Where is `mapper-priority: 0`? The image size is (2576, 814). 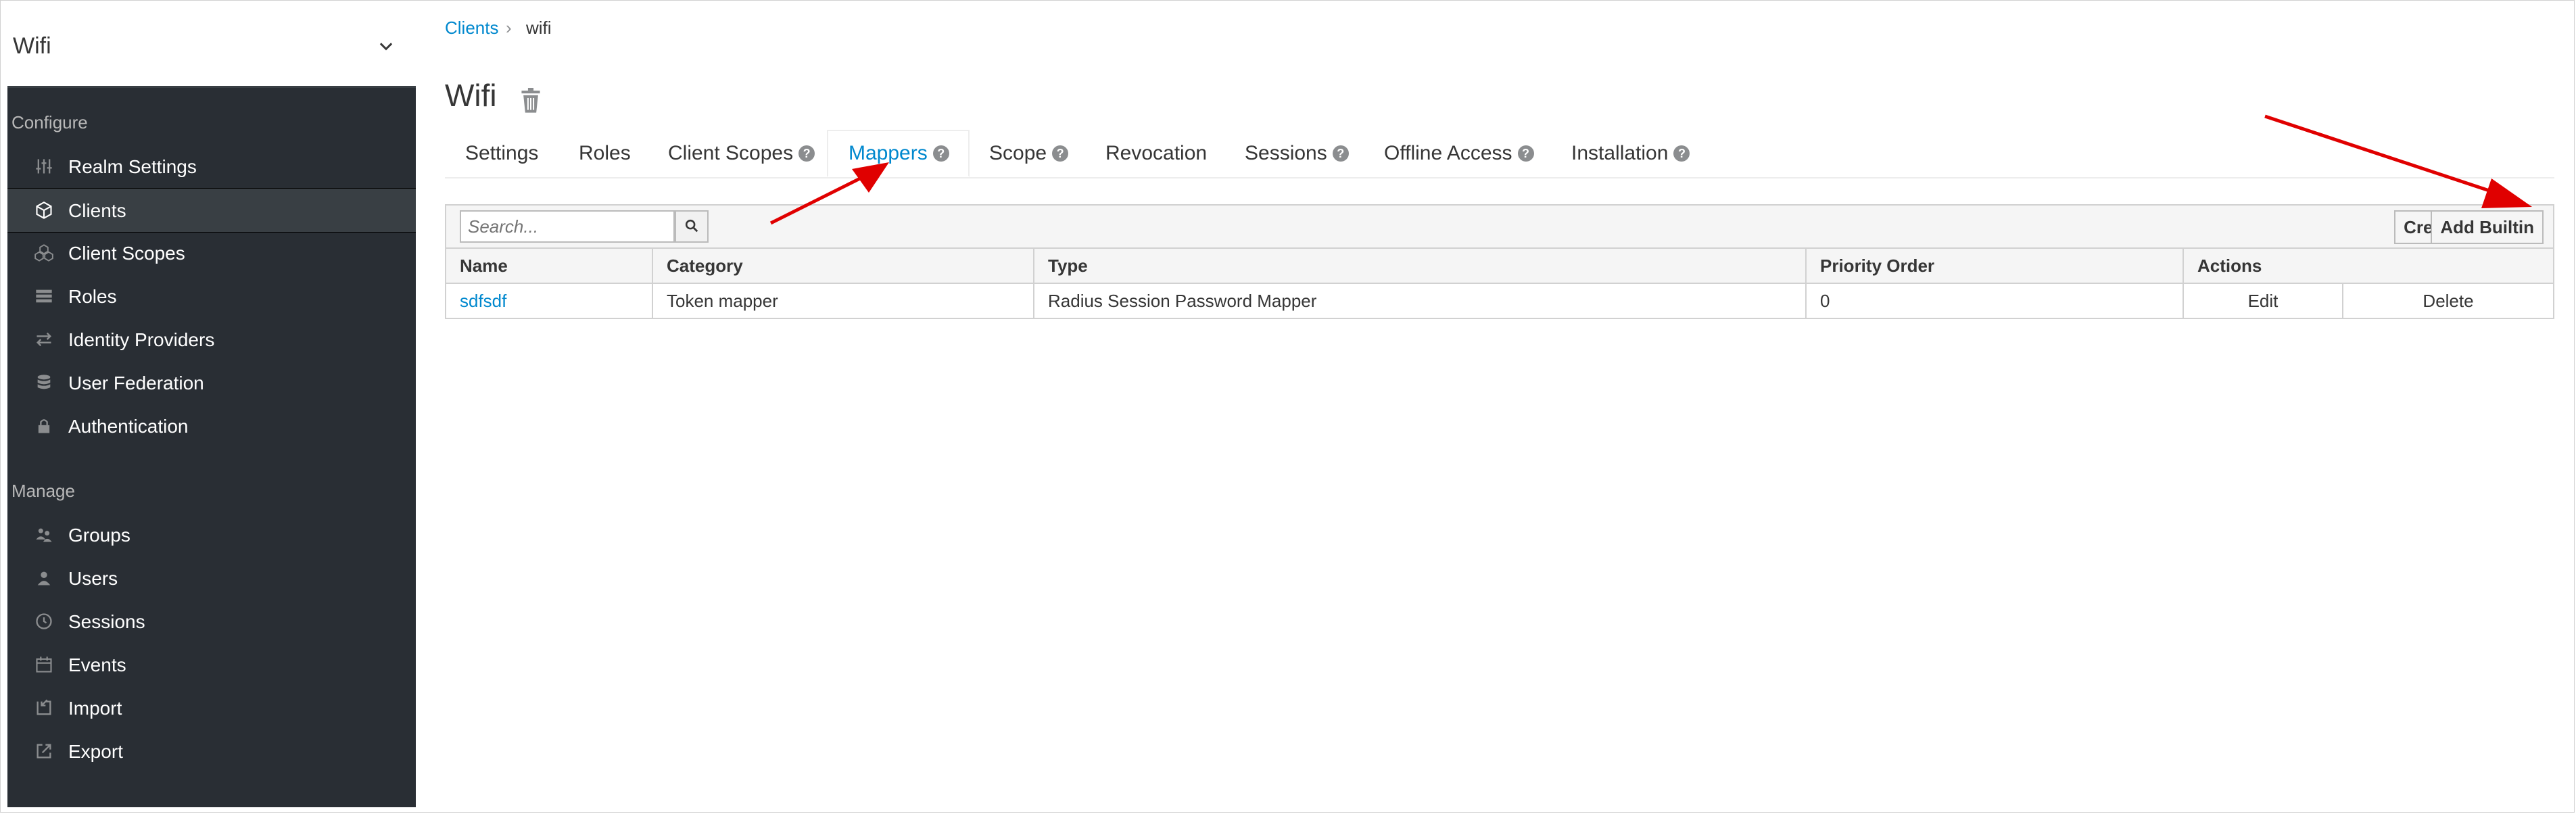 mapper-priority: 0 is located at coordinates (1994, 301).